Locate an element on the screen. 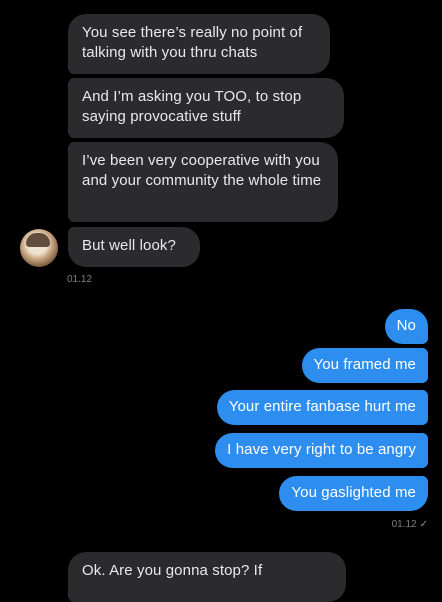  outgoing-time-text: 01.12 is located at coordinates (404, 524).